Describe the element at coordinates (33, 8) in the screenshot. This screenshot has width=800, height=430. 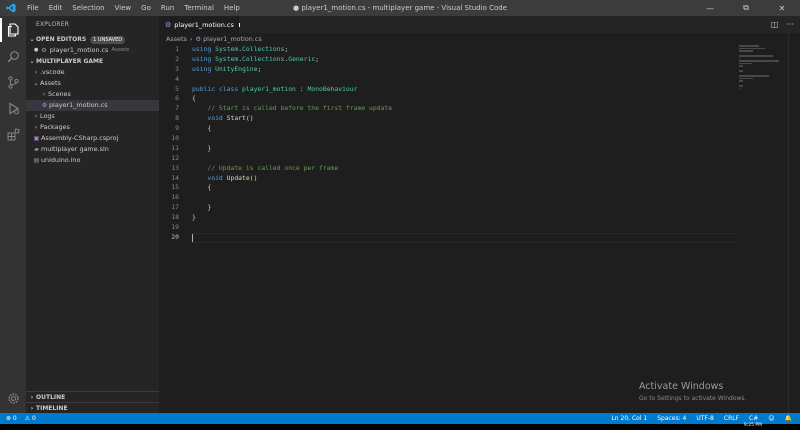
I see `menu-file: File` at that location.